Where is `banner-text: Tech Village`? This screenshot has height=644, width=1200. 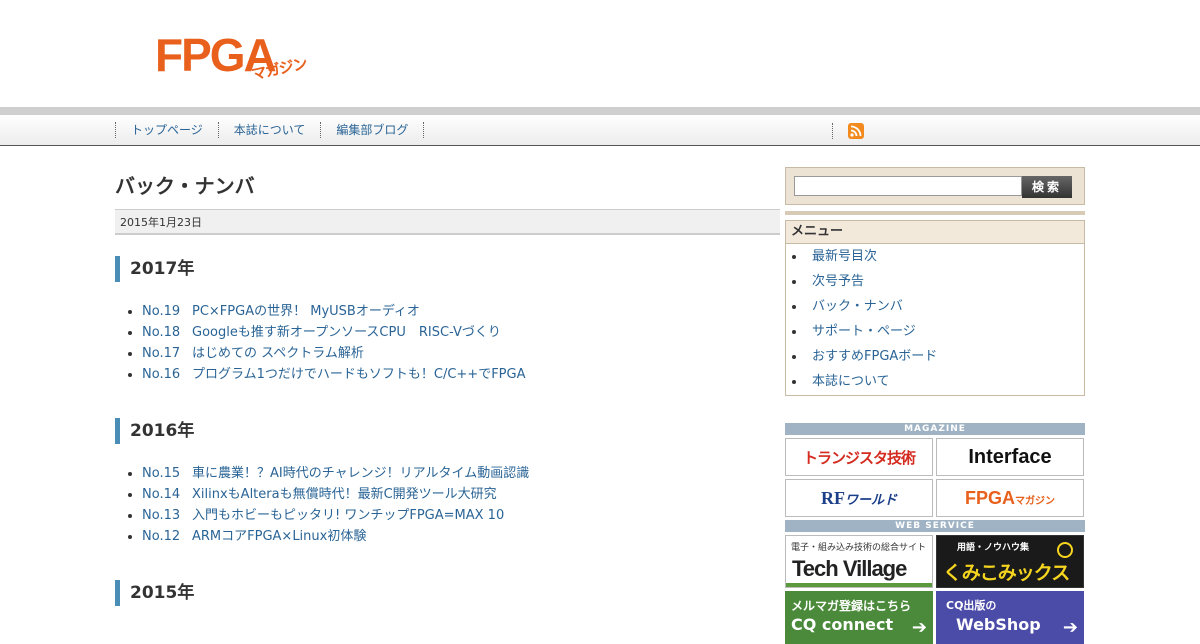
banner-text: Tech Village is located at coordinates (849, 568).